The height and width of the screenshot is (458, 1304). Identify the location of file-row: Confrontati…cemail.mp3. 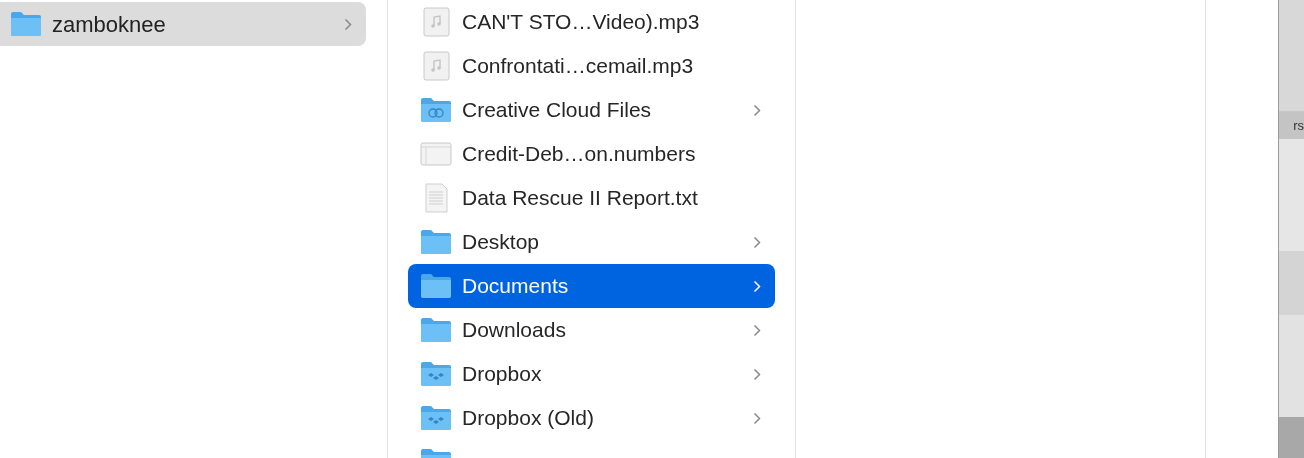
(591, 66).